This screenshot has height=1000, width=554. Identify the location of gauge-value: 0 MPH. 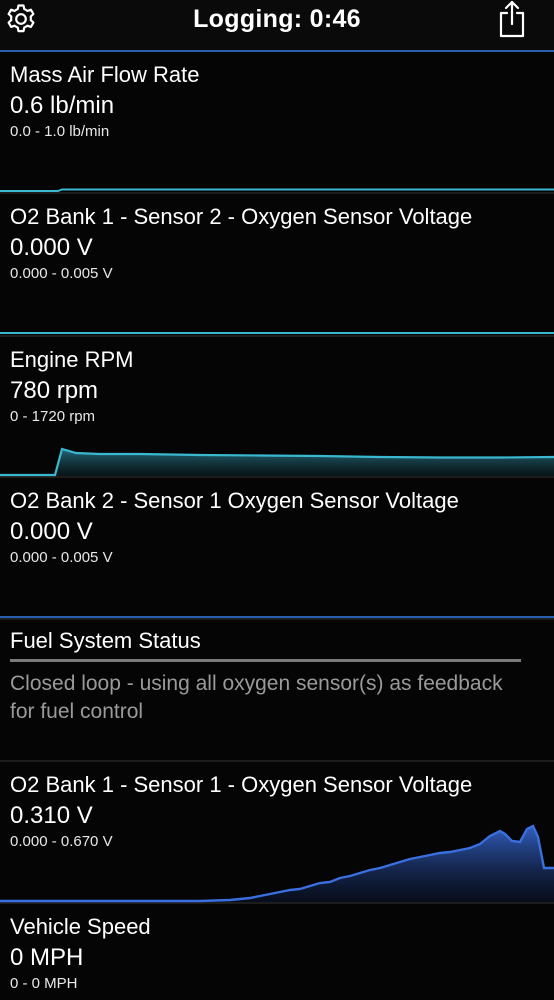
(47, 957).